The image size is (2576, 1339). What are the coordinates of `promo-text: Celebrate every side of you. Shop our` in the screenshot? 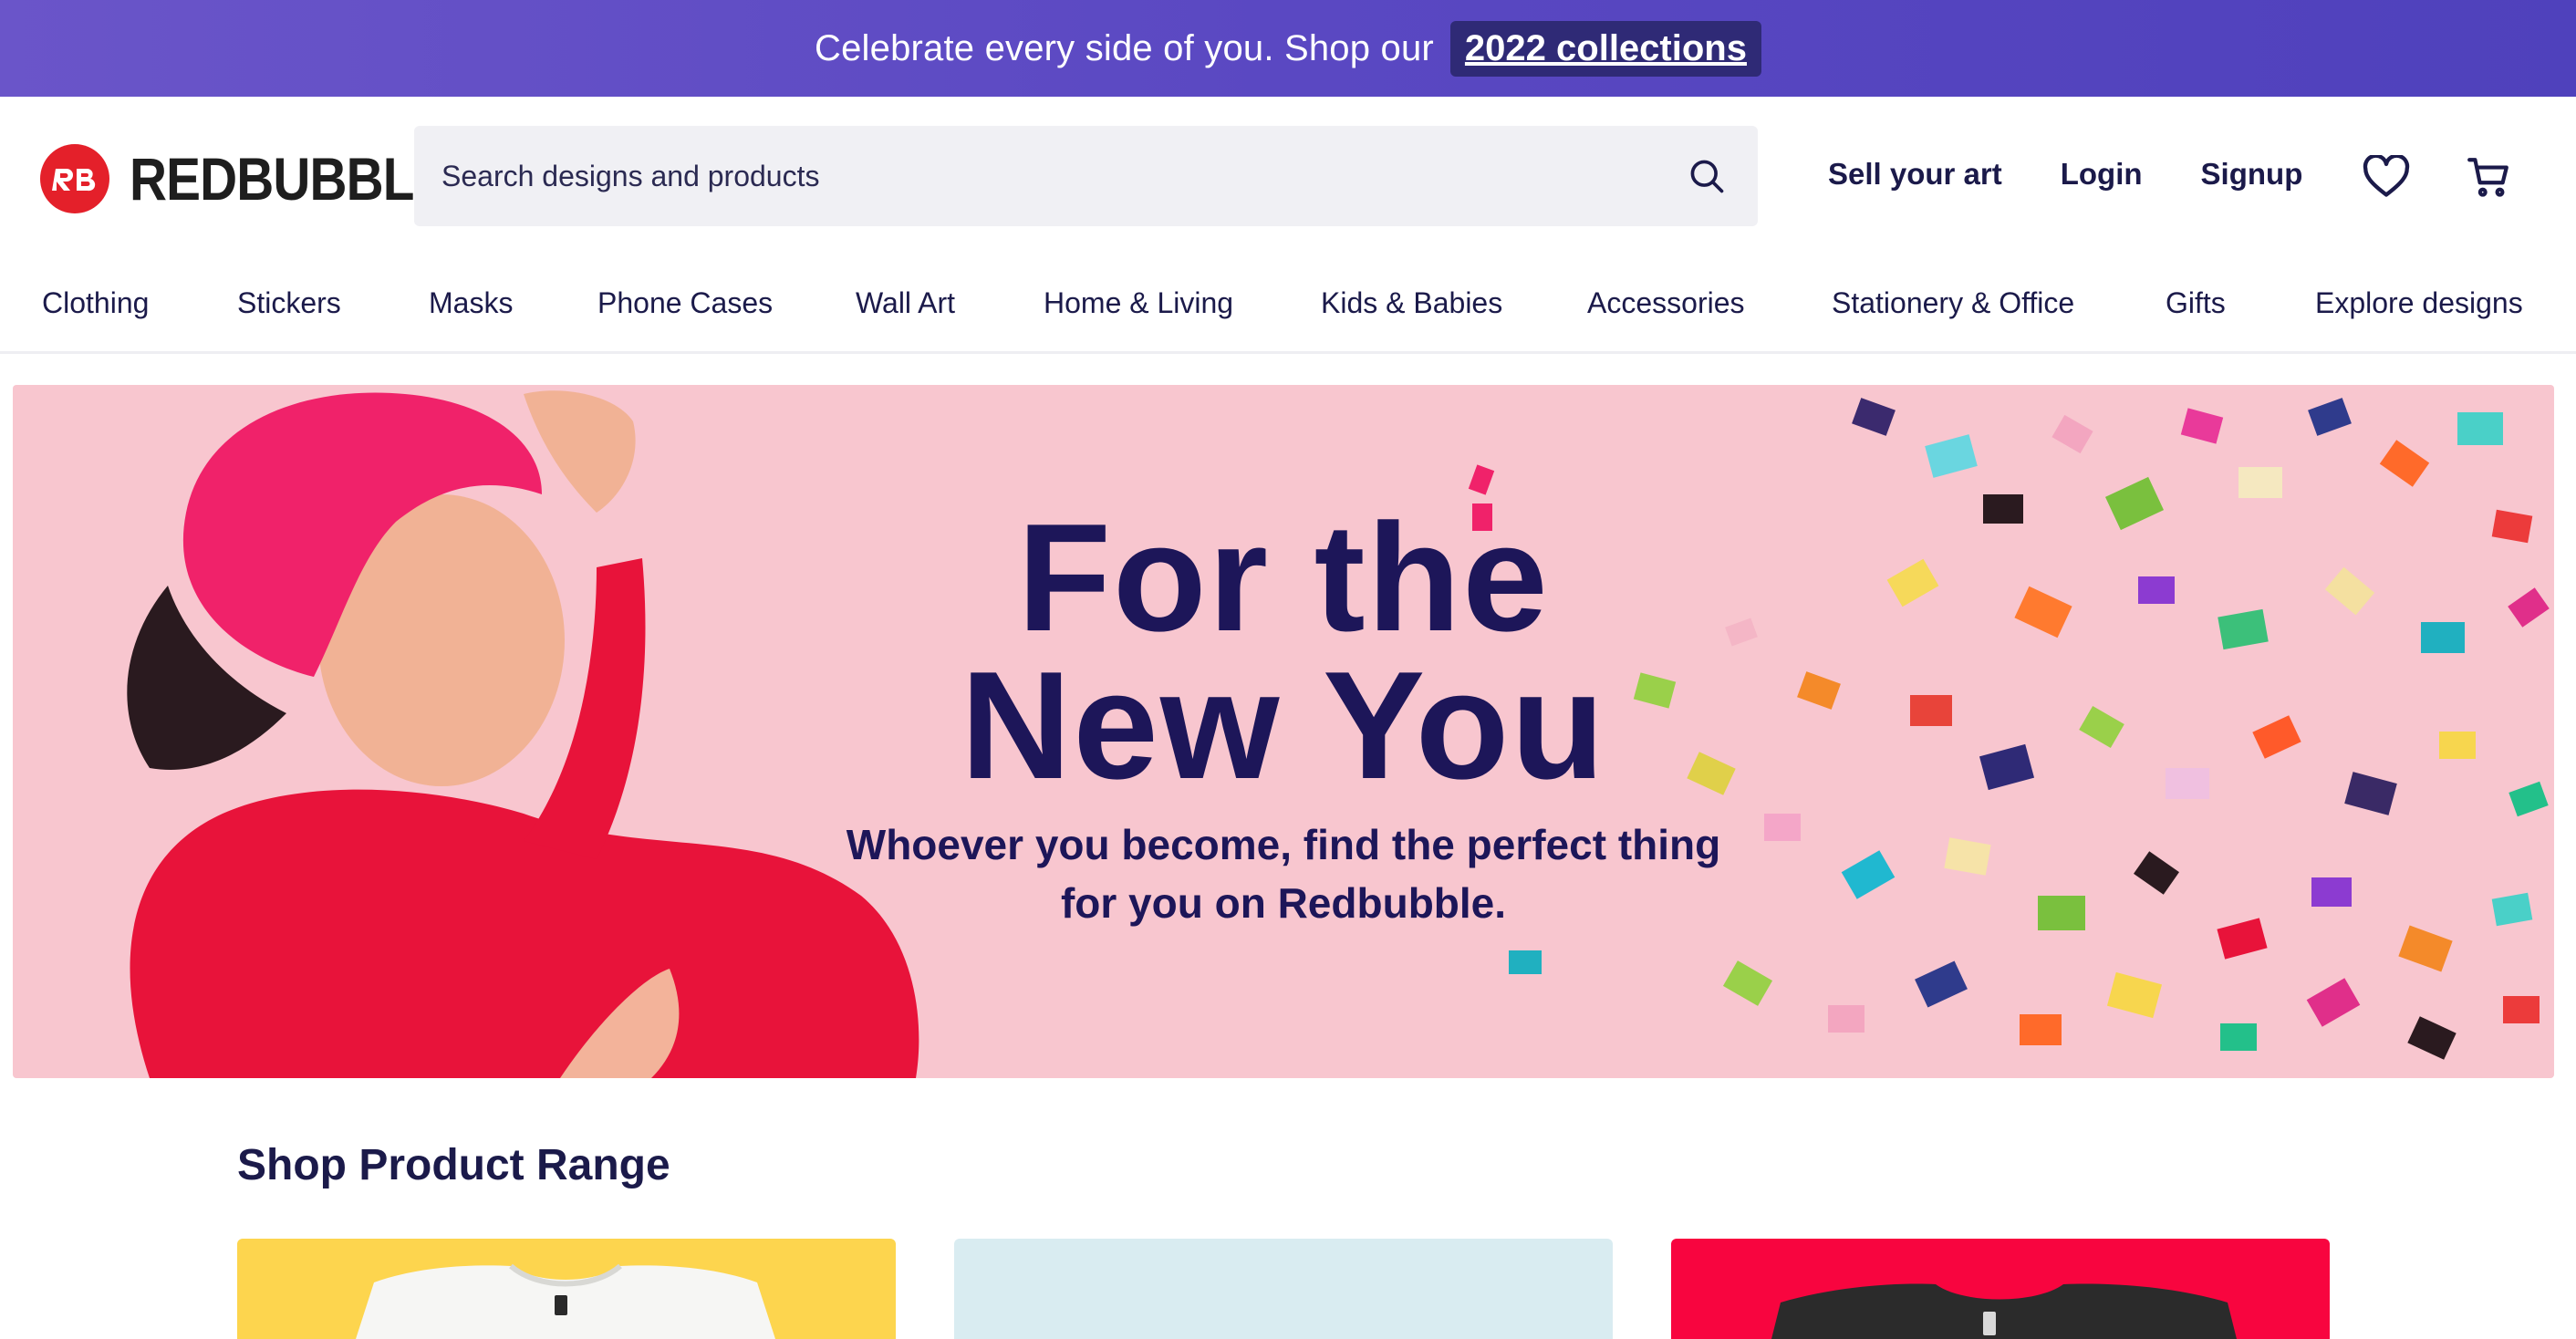 It's located at (1124, 47).